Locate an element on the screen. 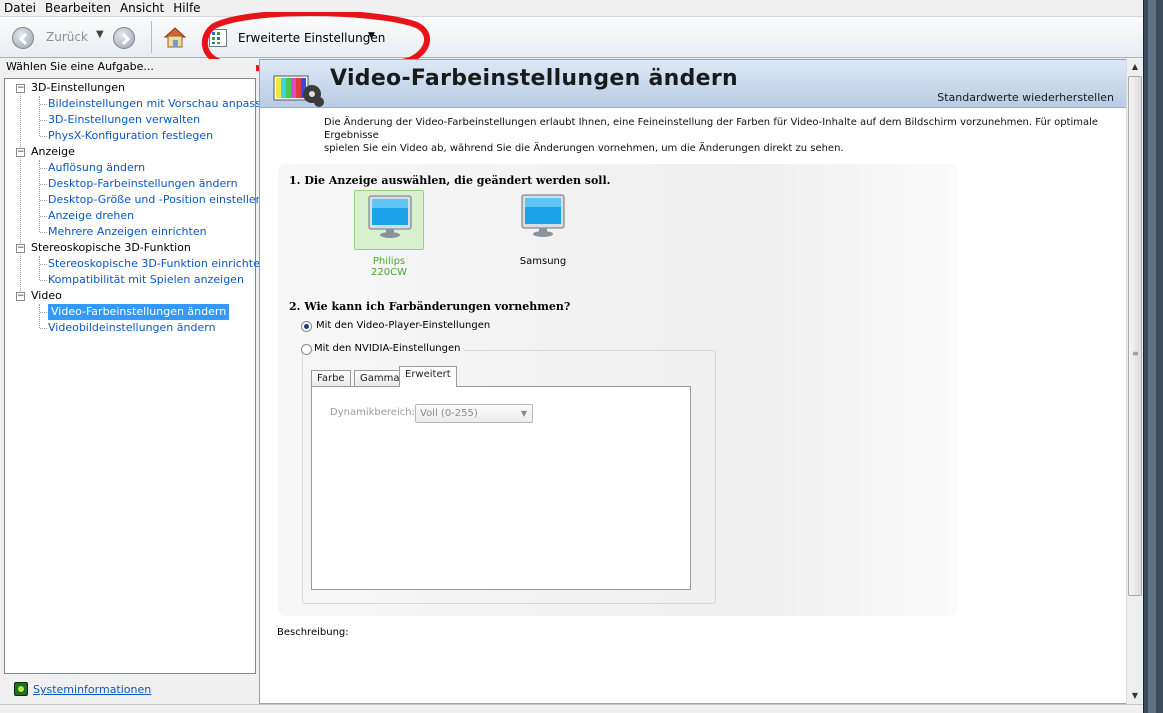 Image resolution: width=1163 pixels, height=713 pixels. tree-item-3d-manage: 3D-Einstellungen verwalten is located at coordinates (124, 120).